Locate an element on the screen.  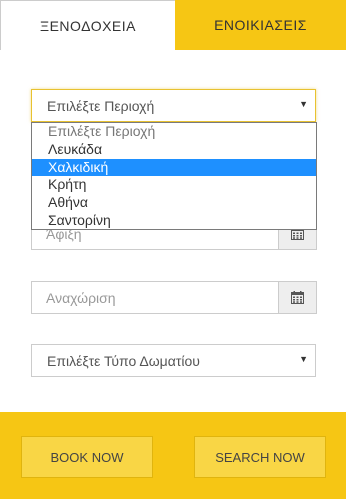
calendar-icon is located at coordinates (297, 297).